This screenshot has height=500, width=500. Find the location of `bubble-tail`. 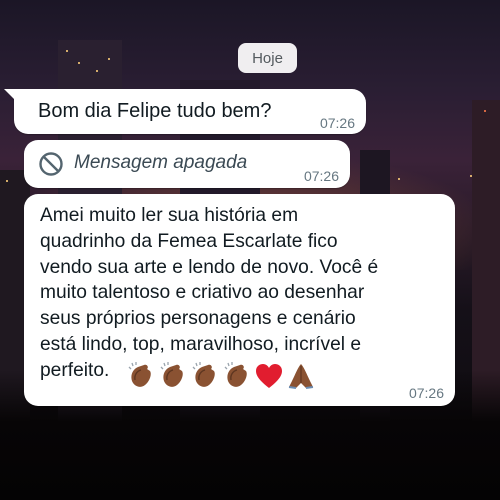

bubble-tail is located at coordinates (10, 95).